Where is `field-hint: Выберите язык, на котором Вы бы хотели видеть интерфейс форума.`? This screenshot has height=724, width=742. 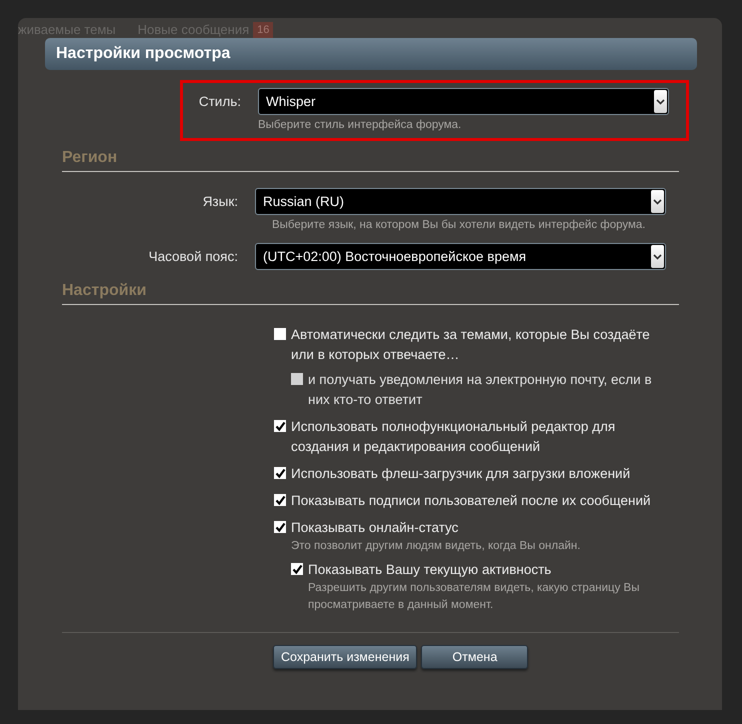 field-hint: Выберите язык, на котором Вы бы хотели видеть интерфейс форума. is located at coordinates (459, 225).